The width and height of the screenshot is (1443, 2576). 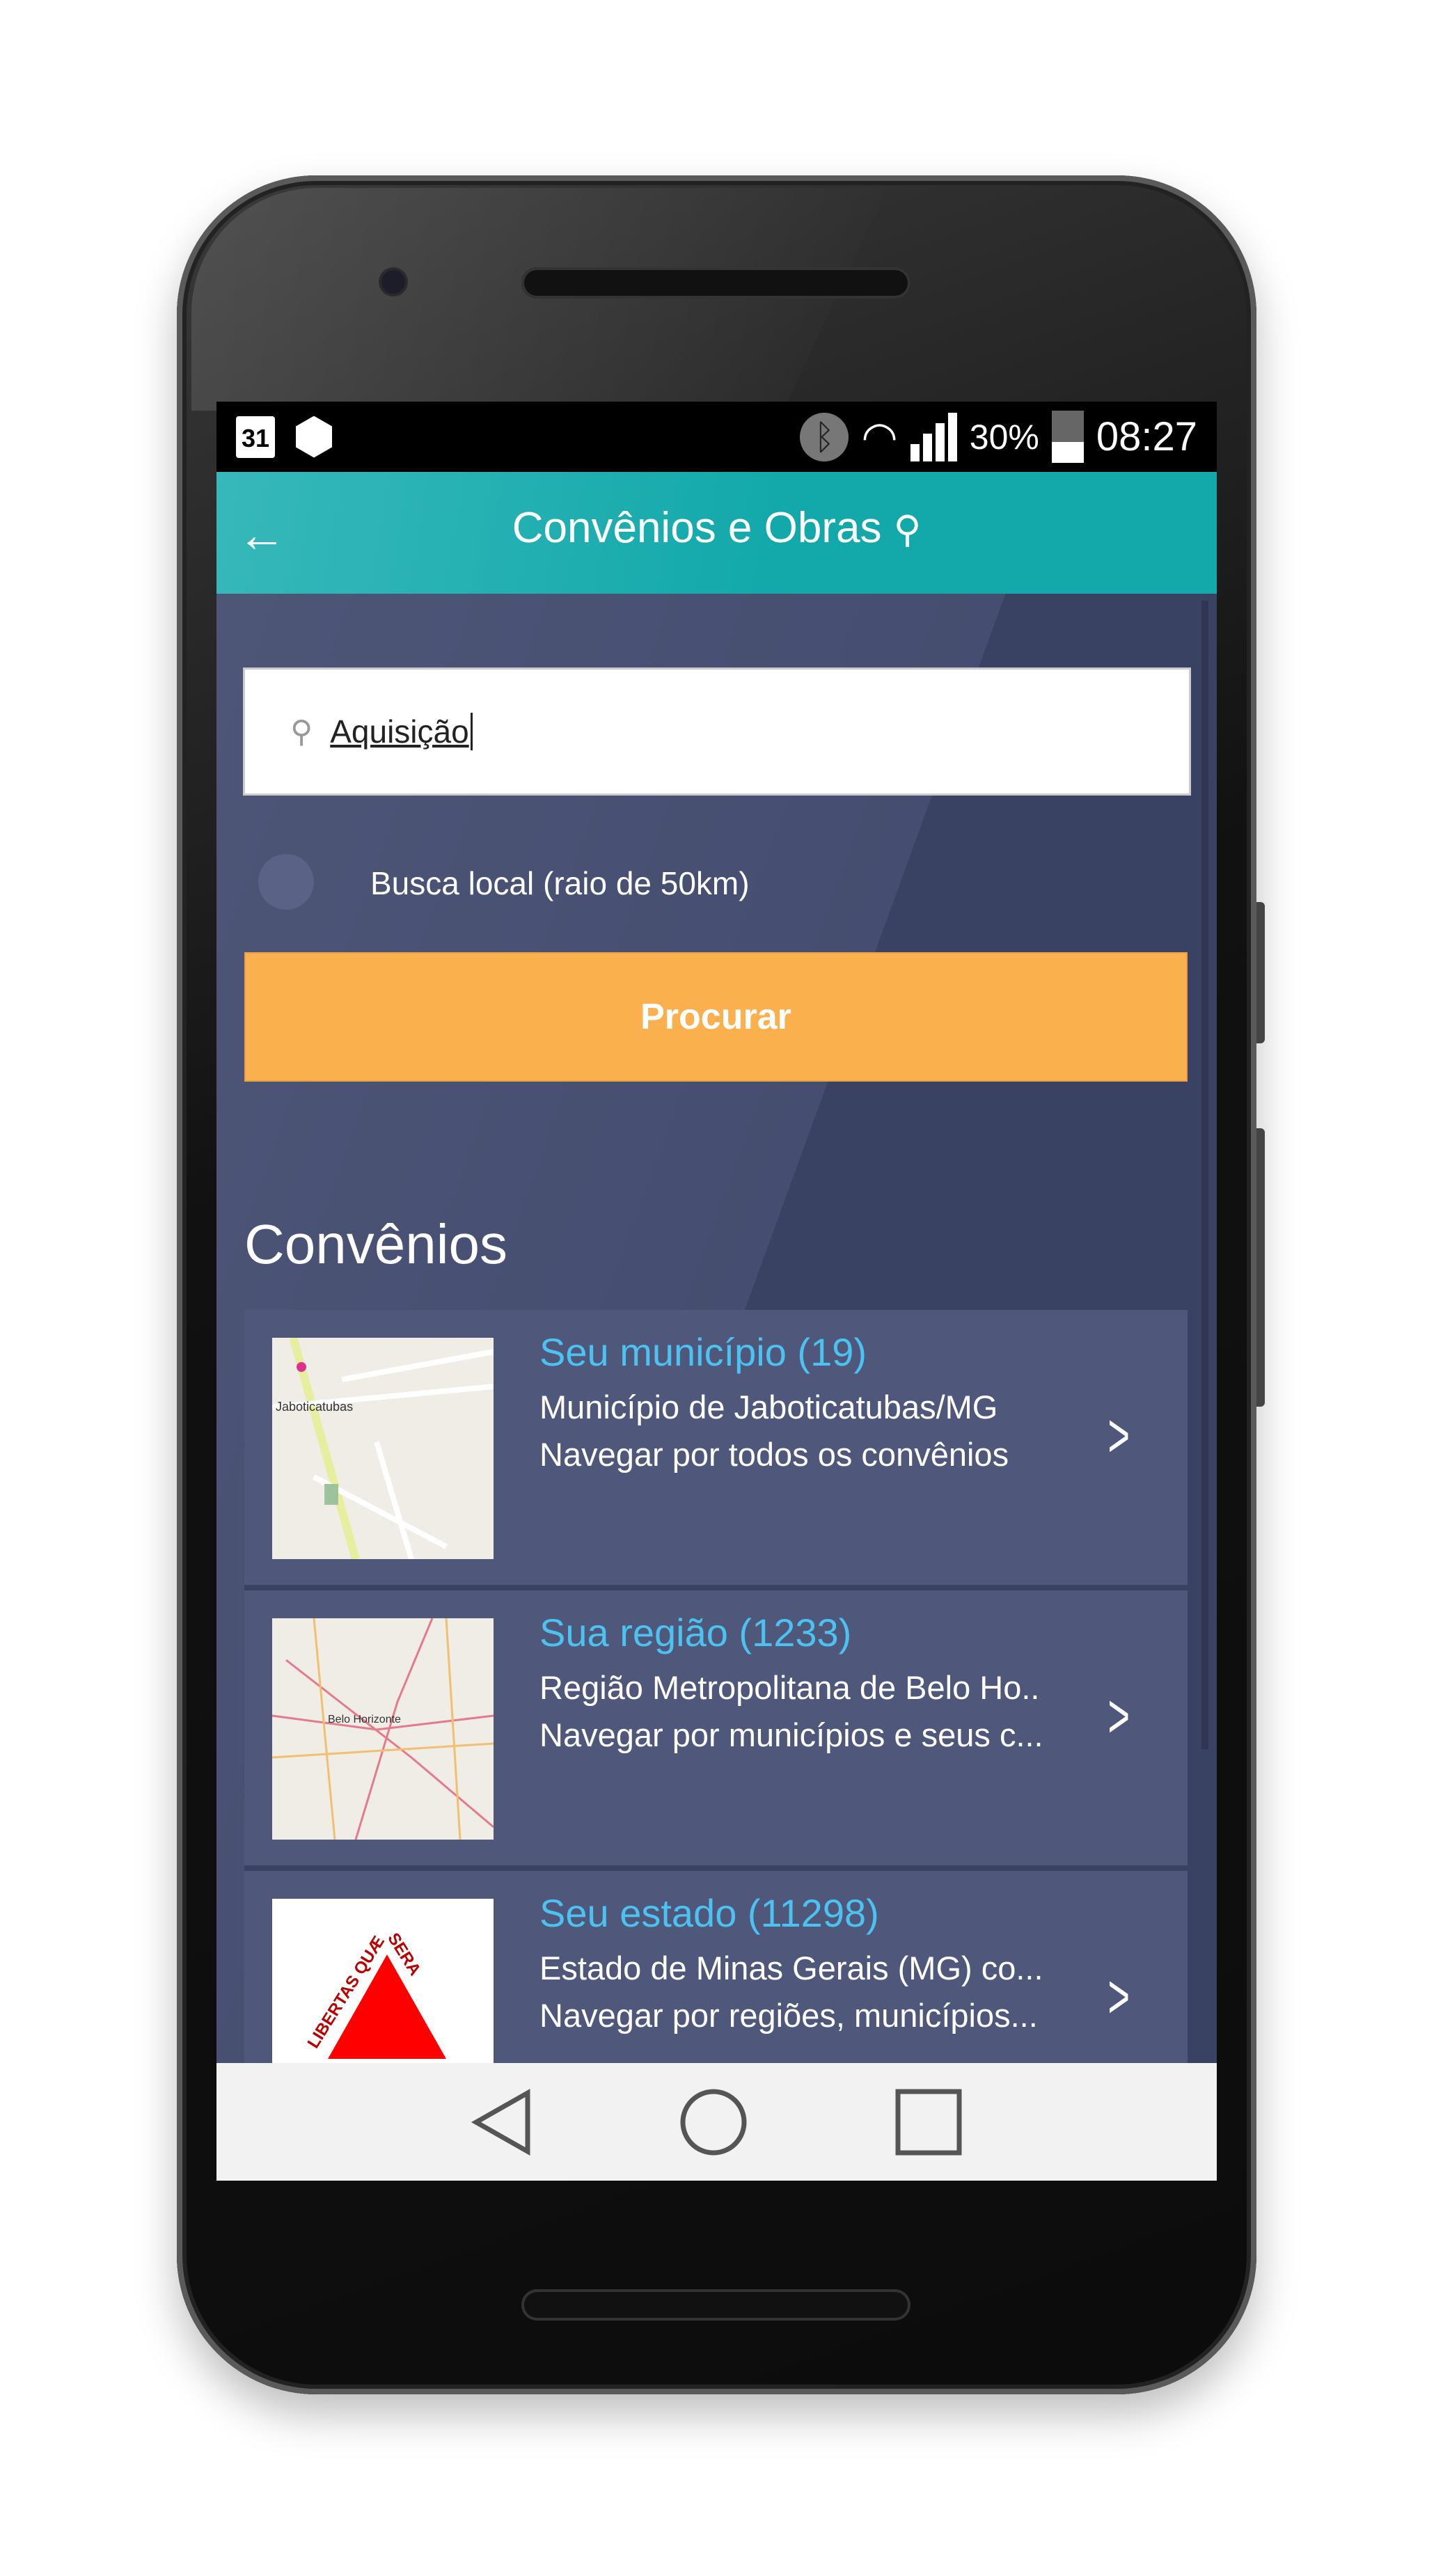 What do you see at coordinates (879, 436) in the screenshot?
I see `wifi-icon: ◠` at bounding box center [879, 436].